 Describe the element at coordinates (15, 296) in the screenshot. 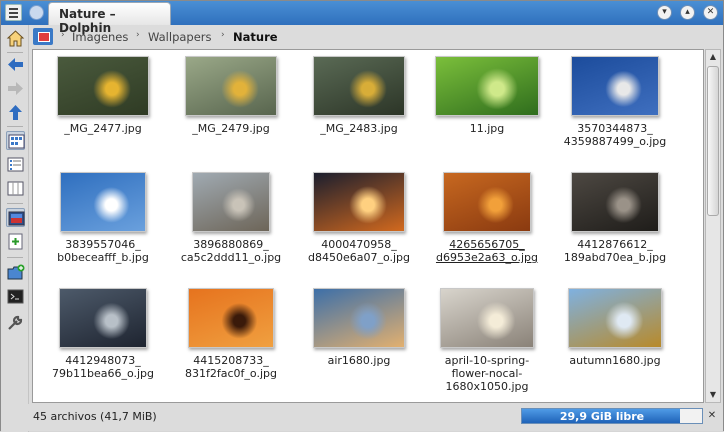

I see `terminal-icon` at that location.